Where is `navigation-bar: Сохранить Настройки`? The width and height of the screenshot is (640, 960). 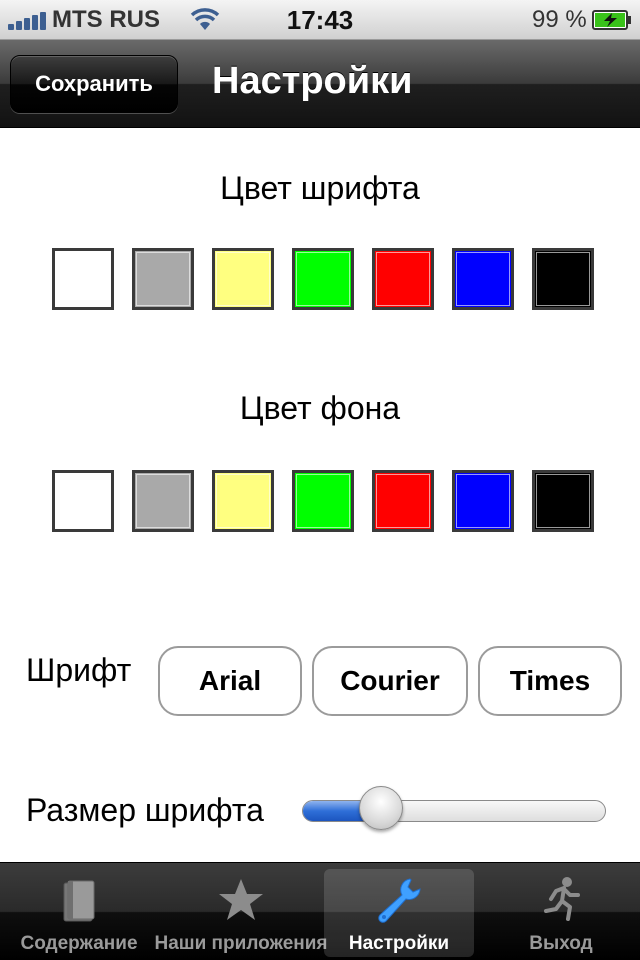
navigation-bar: Сохранить Настройки is located at coordinates (320, 84).